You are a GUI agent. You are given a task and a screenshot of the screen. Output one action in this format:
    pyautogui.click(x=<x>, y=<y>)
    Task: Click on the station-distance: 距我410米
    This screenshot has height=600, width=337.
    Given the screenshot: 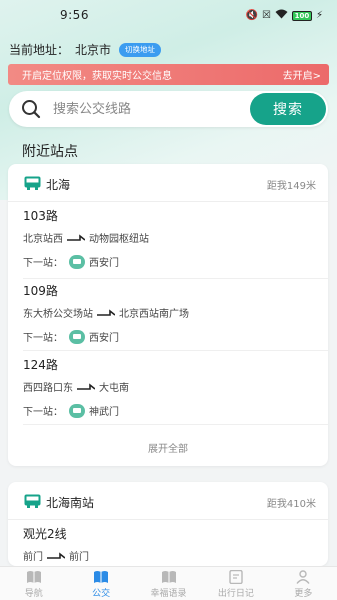 What is the action you would take?
    pyautogui.click(x=291, y=504)
    